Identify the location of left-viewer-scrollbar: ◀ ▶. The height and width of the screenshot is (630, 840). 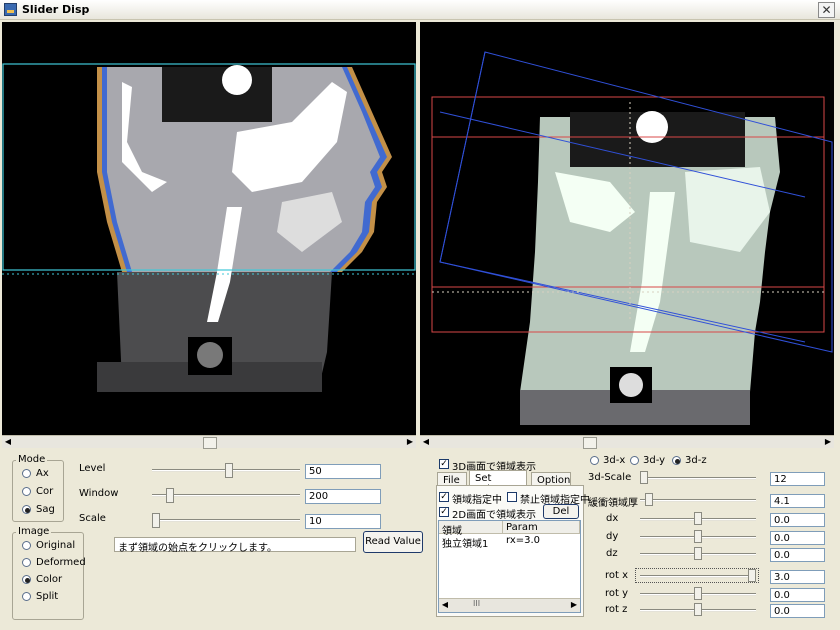
(209, 442).